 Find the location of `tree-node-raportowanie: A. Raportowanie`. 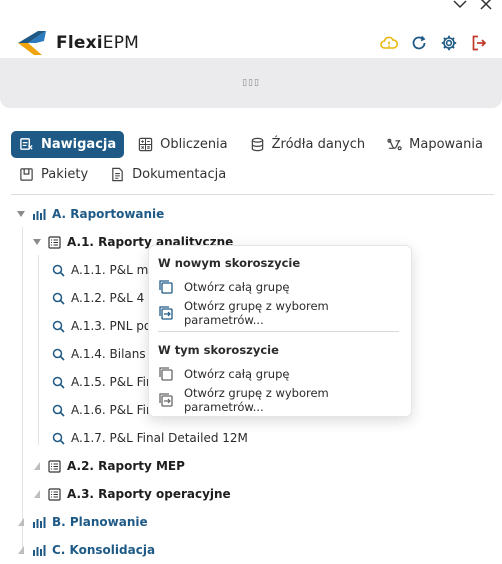

tree-node-raportowanie: A. Raportowanie is located at coordinates (90, 214).